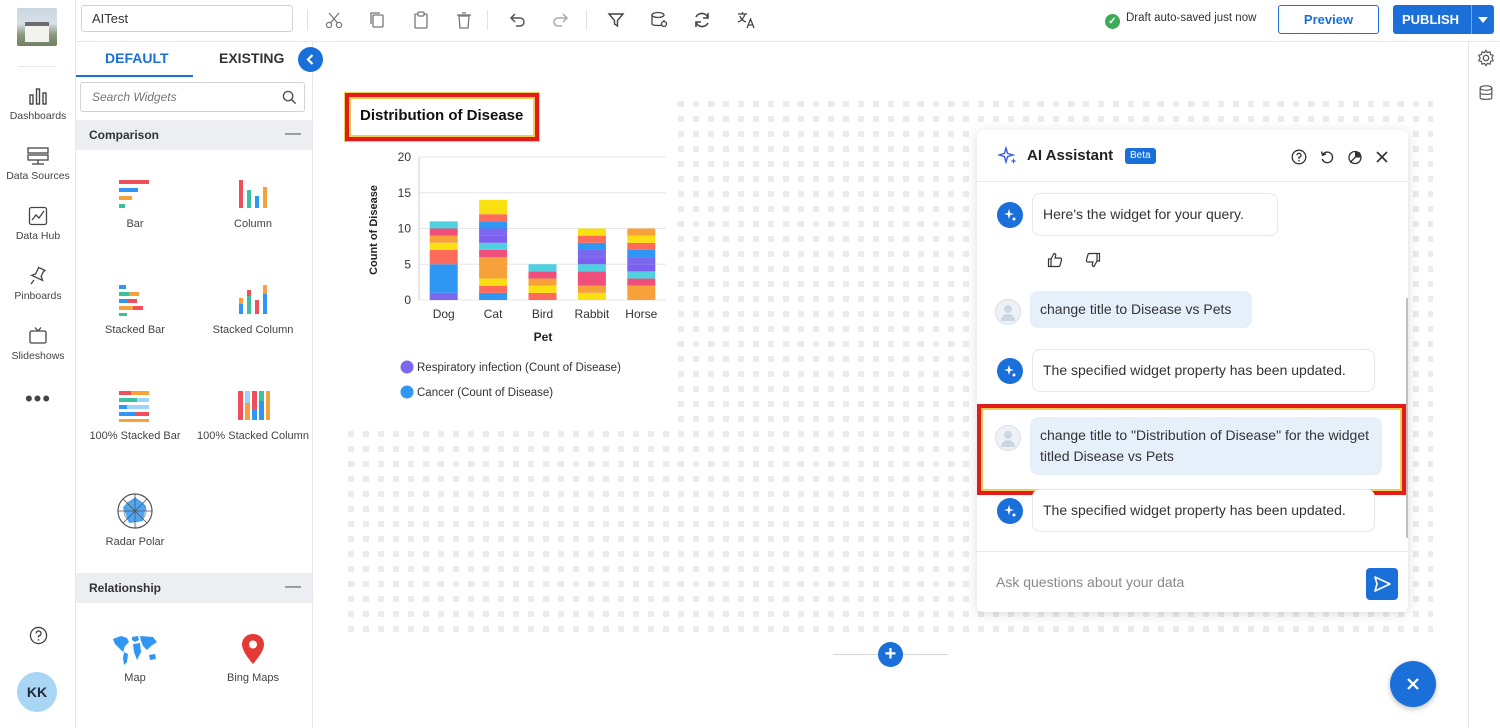  Describe the element at coordinates (187, 18) in the screenshot. I see `dashboard-name-input` at that location.